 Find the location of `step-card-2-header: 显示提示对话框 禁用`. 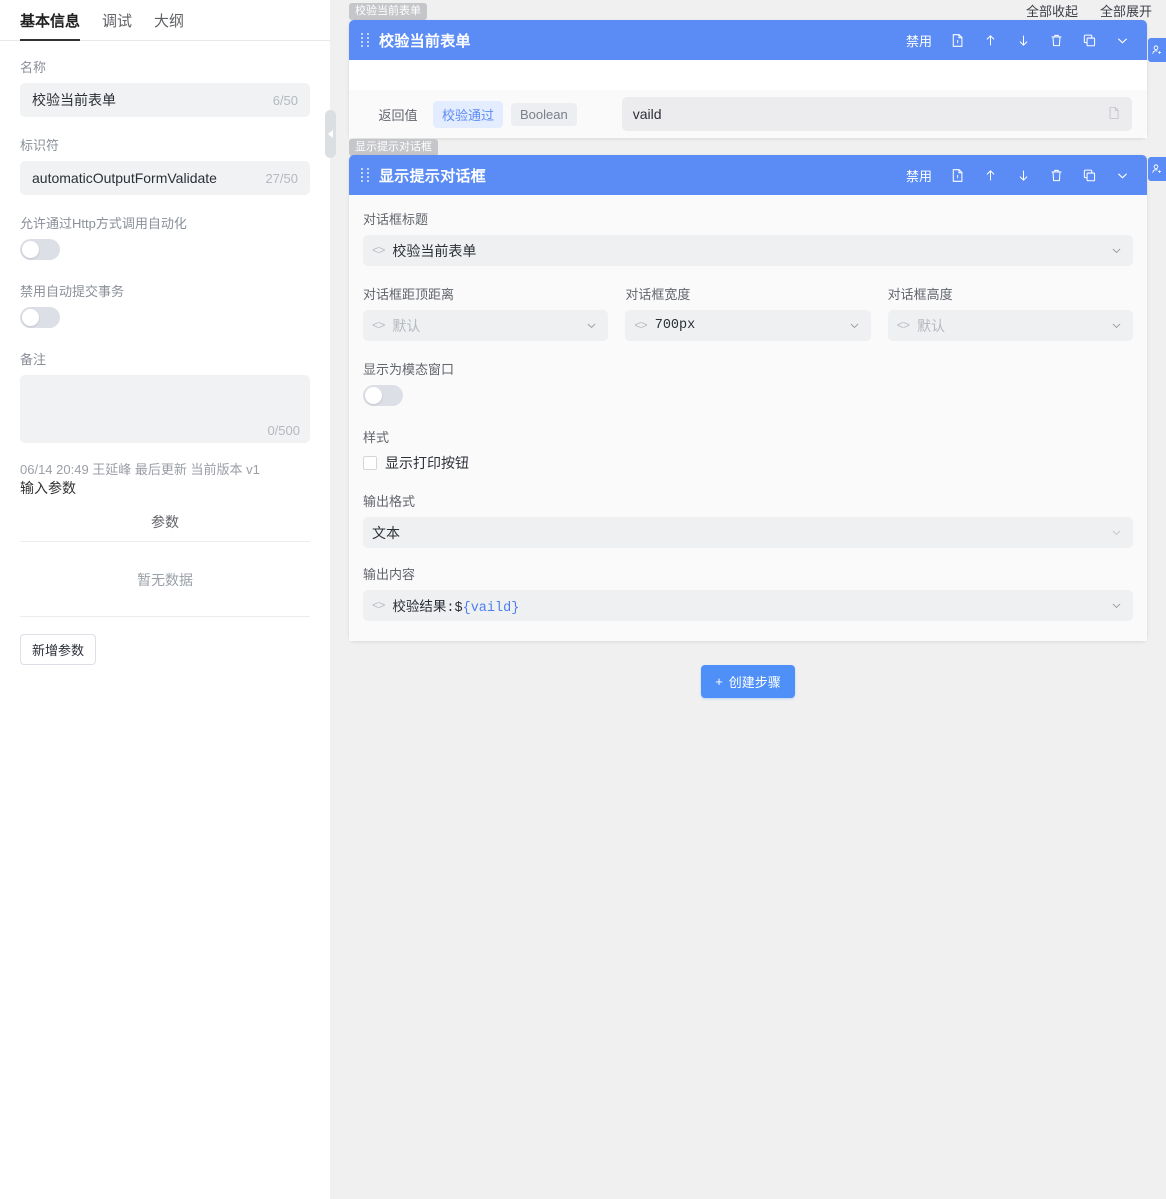

step-card-2-header: 显示提示对话框 禁用 is located at coordinates (748, 175).